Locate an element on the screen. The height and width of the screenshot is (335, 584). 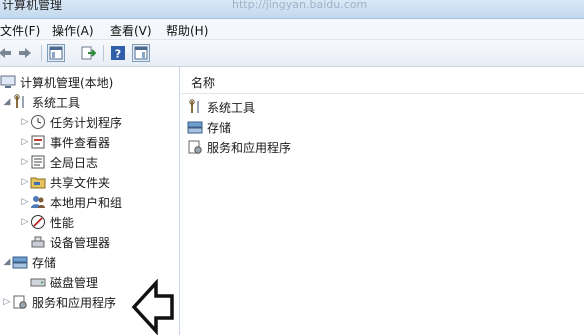
menu-action: 操作(A) is located at coordinates (73, 30).